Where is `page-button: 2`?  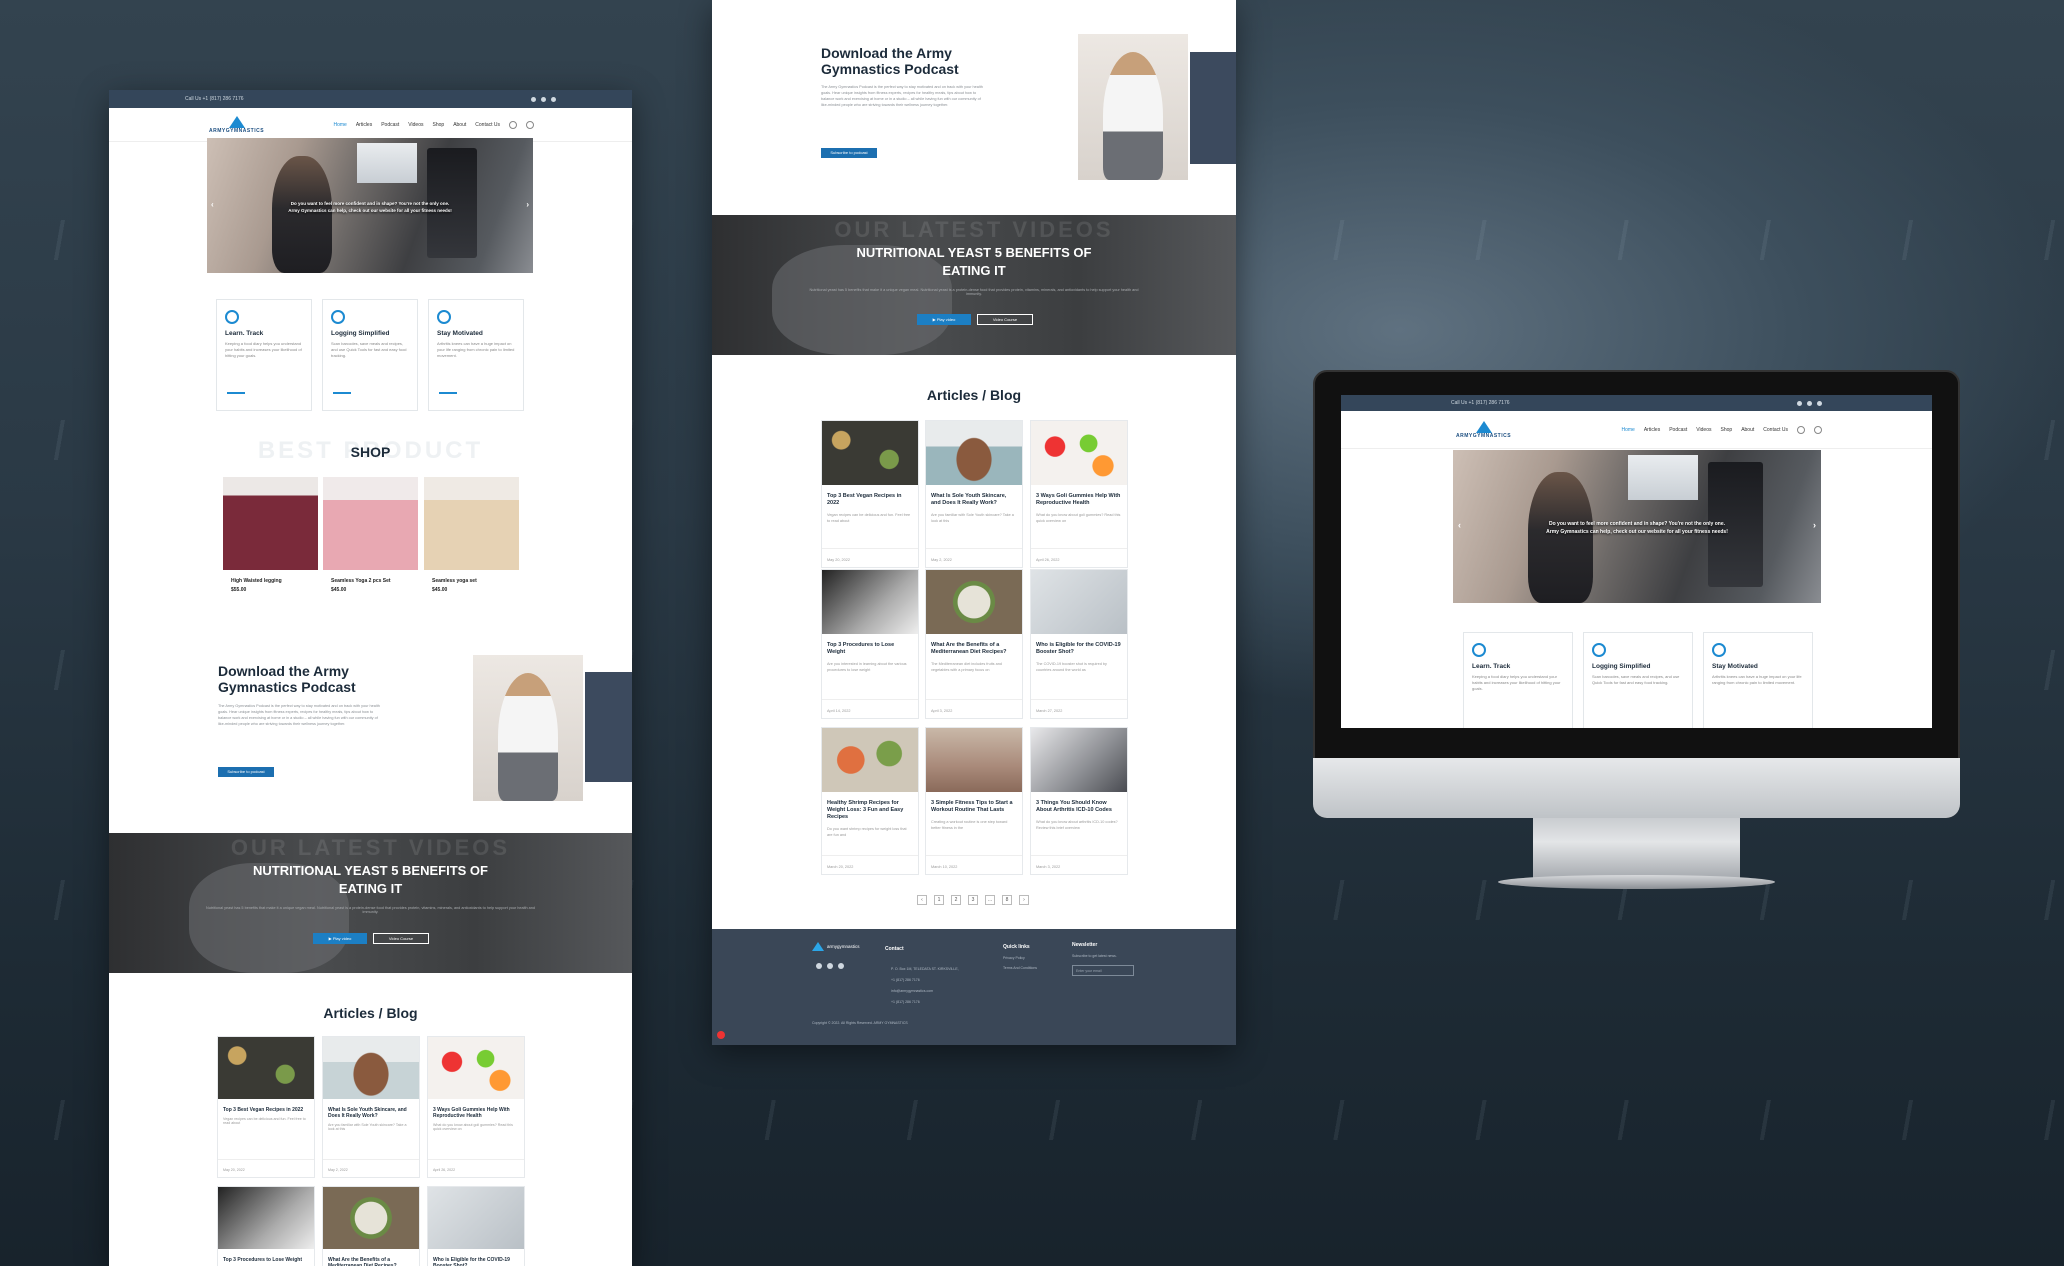
page-button: 2 is located at coordinates (956, 900).